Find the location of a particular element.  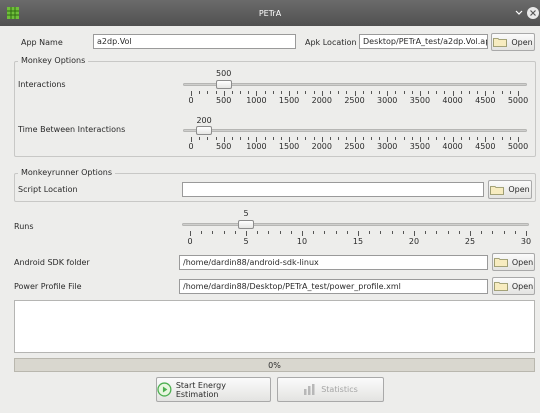

runs-tick-label: 10 is located at coordinates (302, 241).